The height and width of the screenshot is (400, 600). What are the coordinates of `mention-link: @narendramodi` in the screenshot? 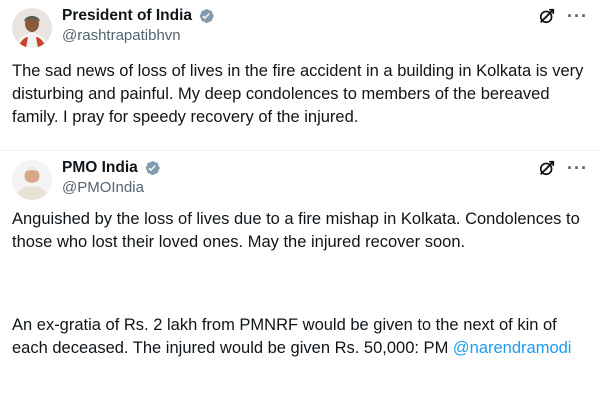 It's located at (512, 348).